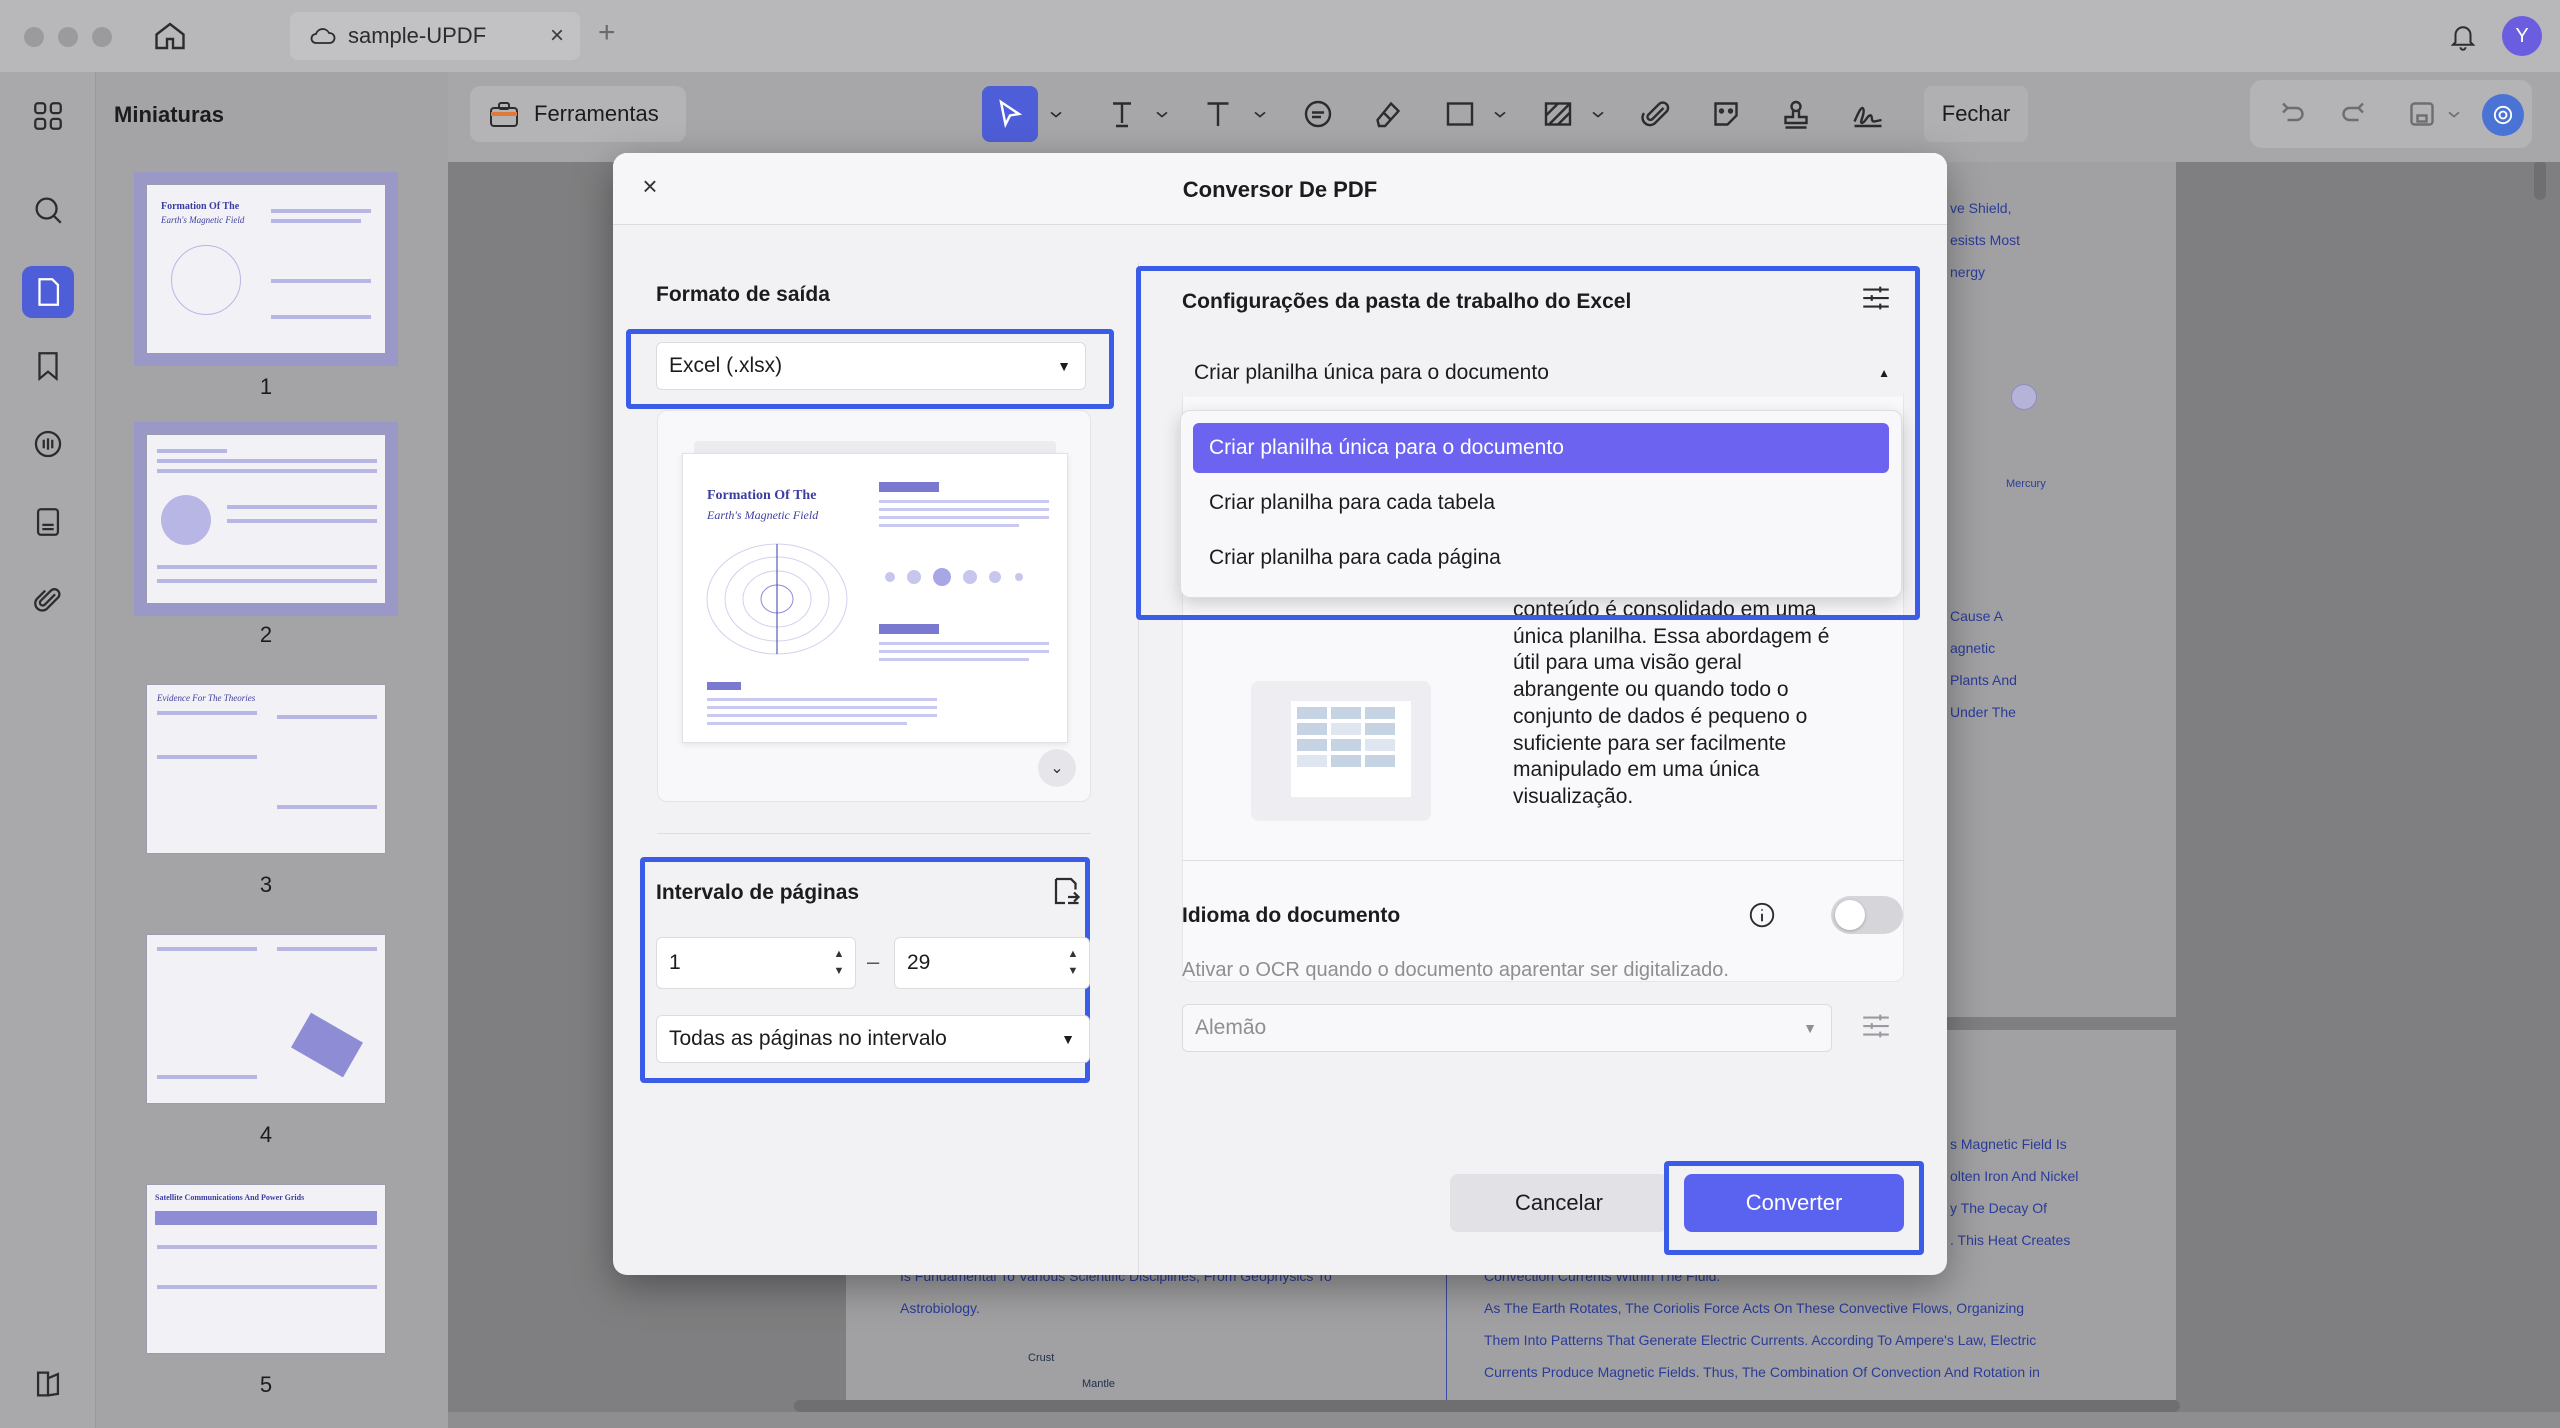 This screenshot has width=2560, height=1428. Describe the element at coordinates (1559, 1203) in the screenshot. I see `cancel-button: Cancelar` at that location.